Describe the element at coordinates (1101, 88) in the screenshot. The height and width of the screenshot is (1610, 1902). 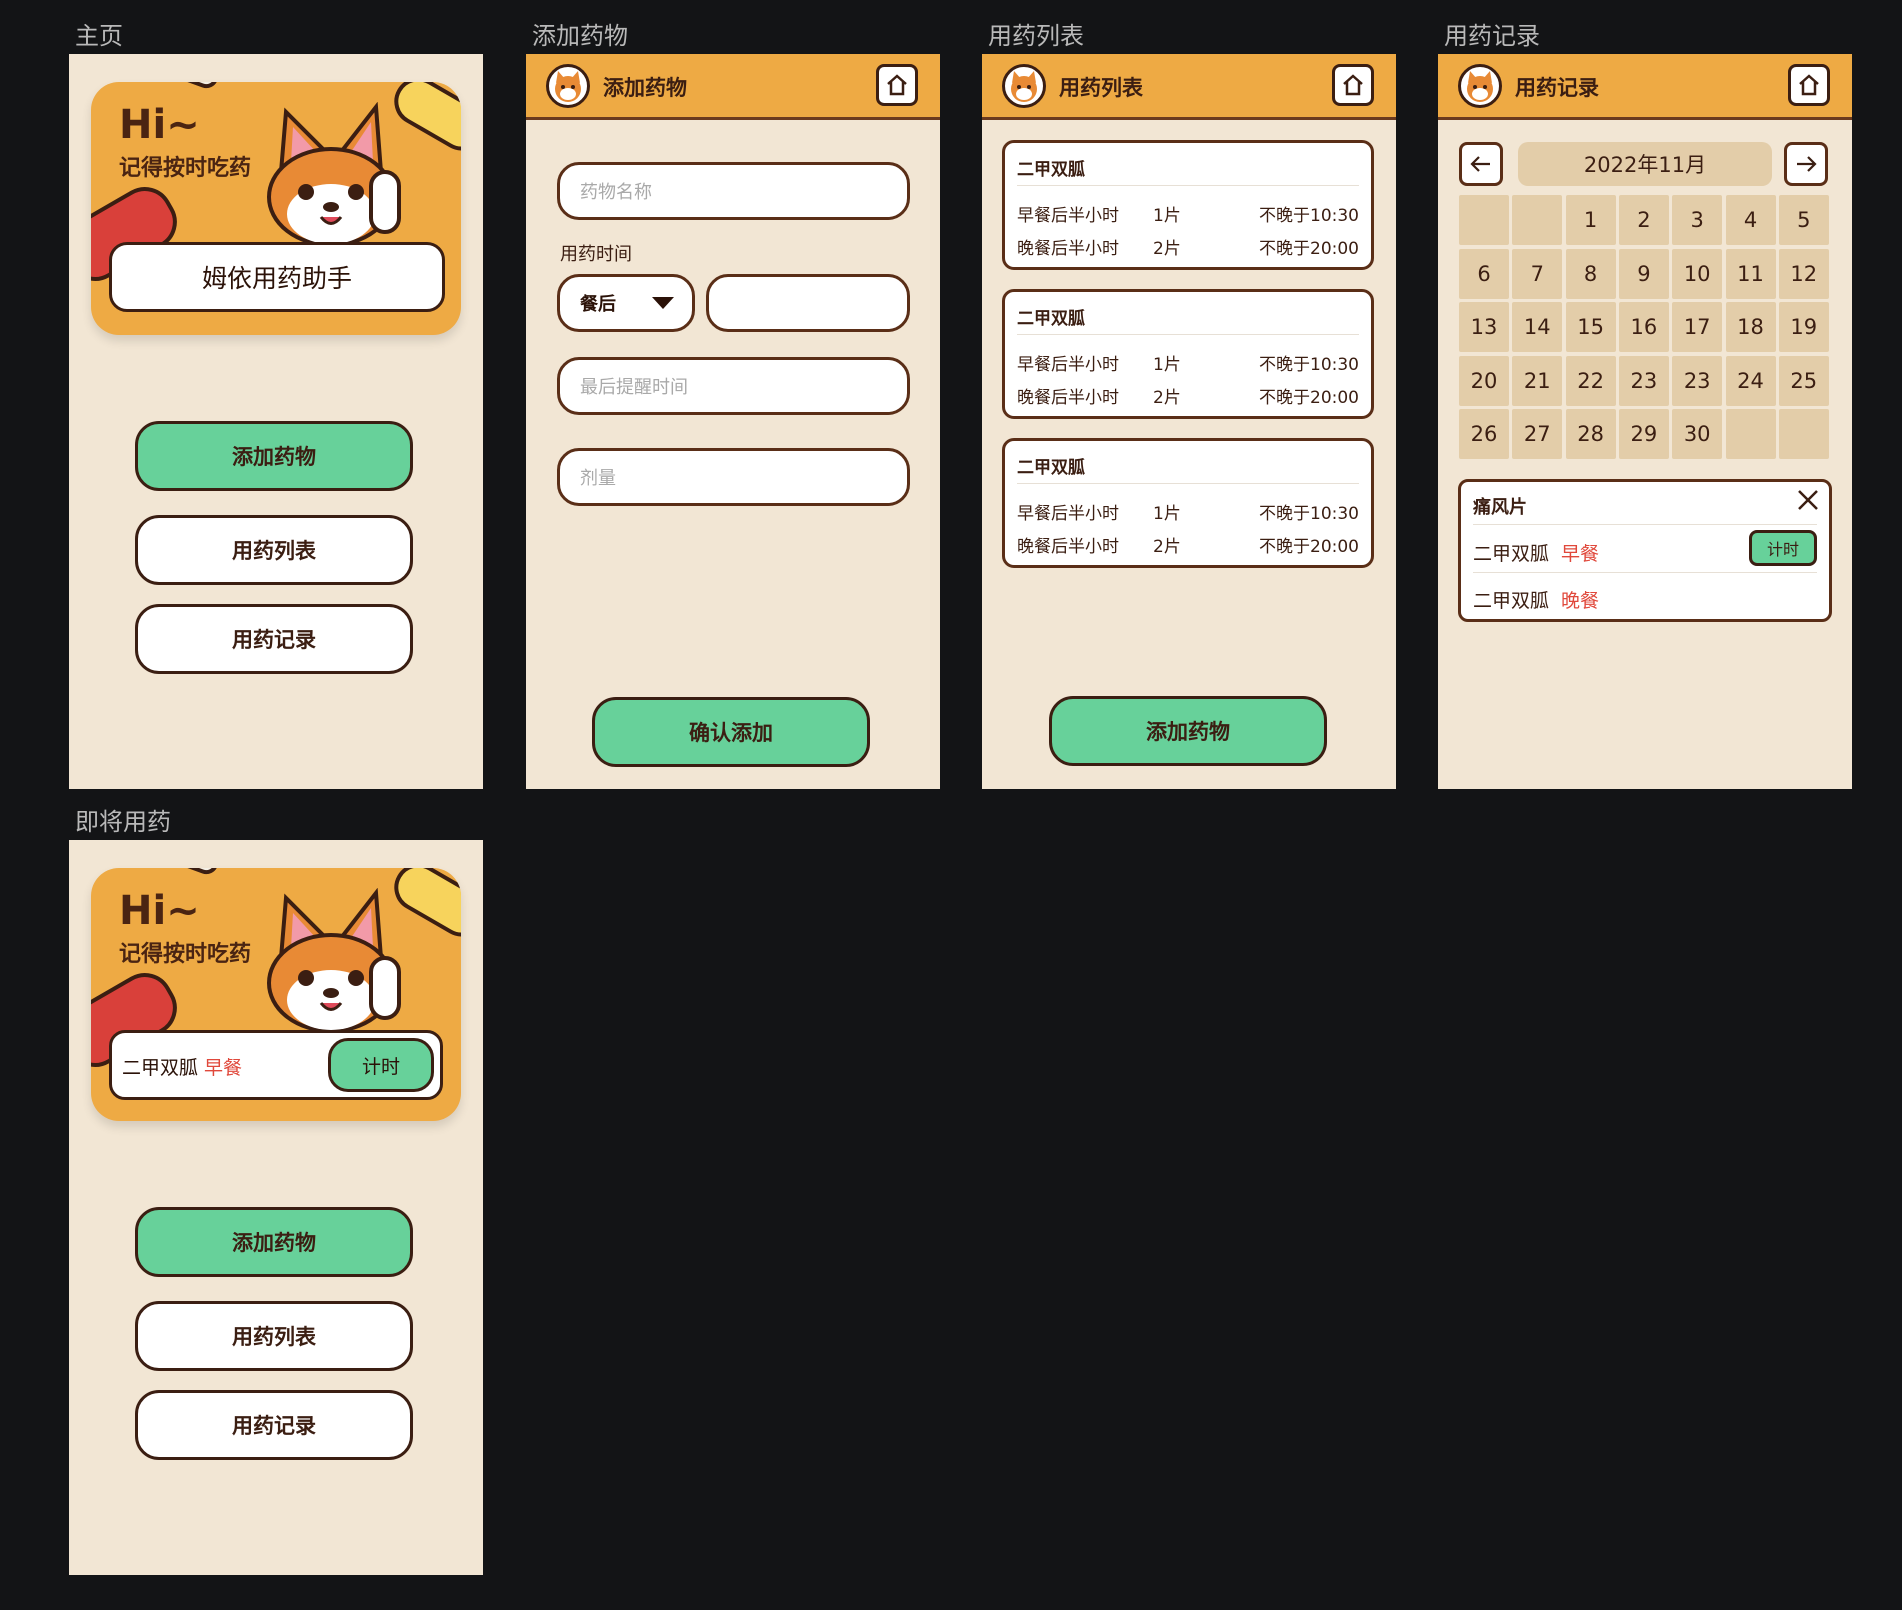
I see `page-title: 用药列表` at that location.